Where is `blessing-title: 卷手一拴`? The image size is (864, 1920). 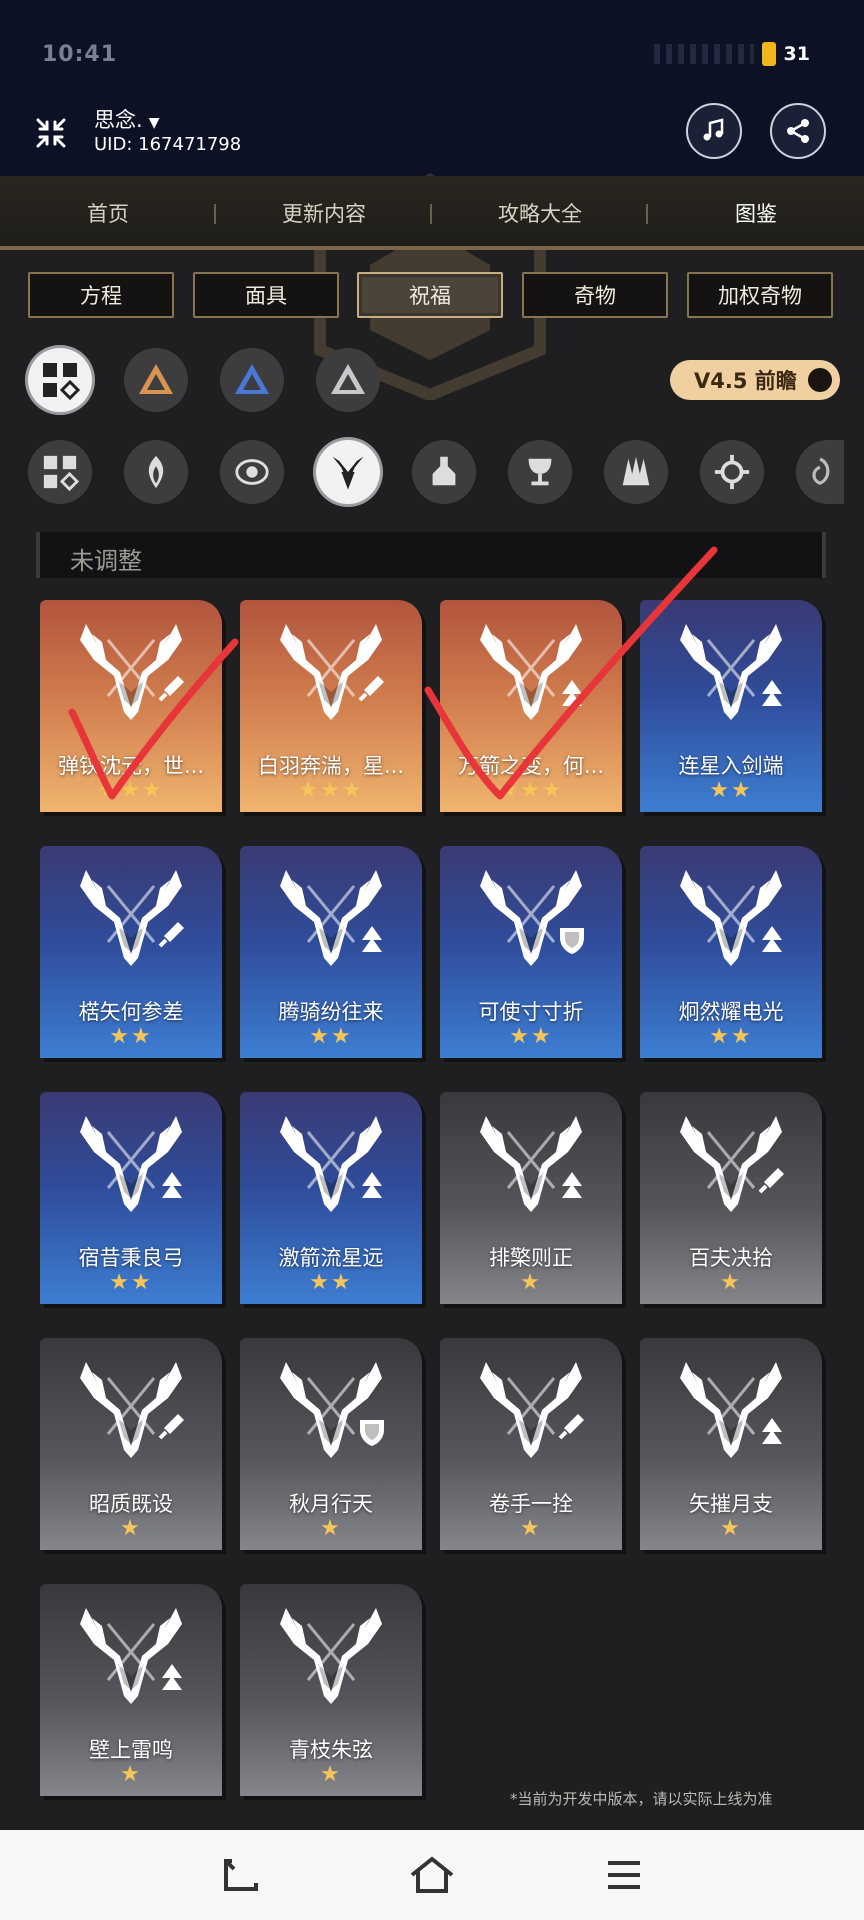
blessing-title: 卷手一拴 is located at coordinates (531, 1504).